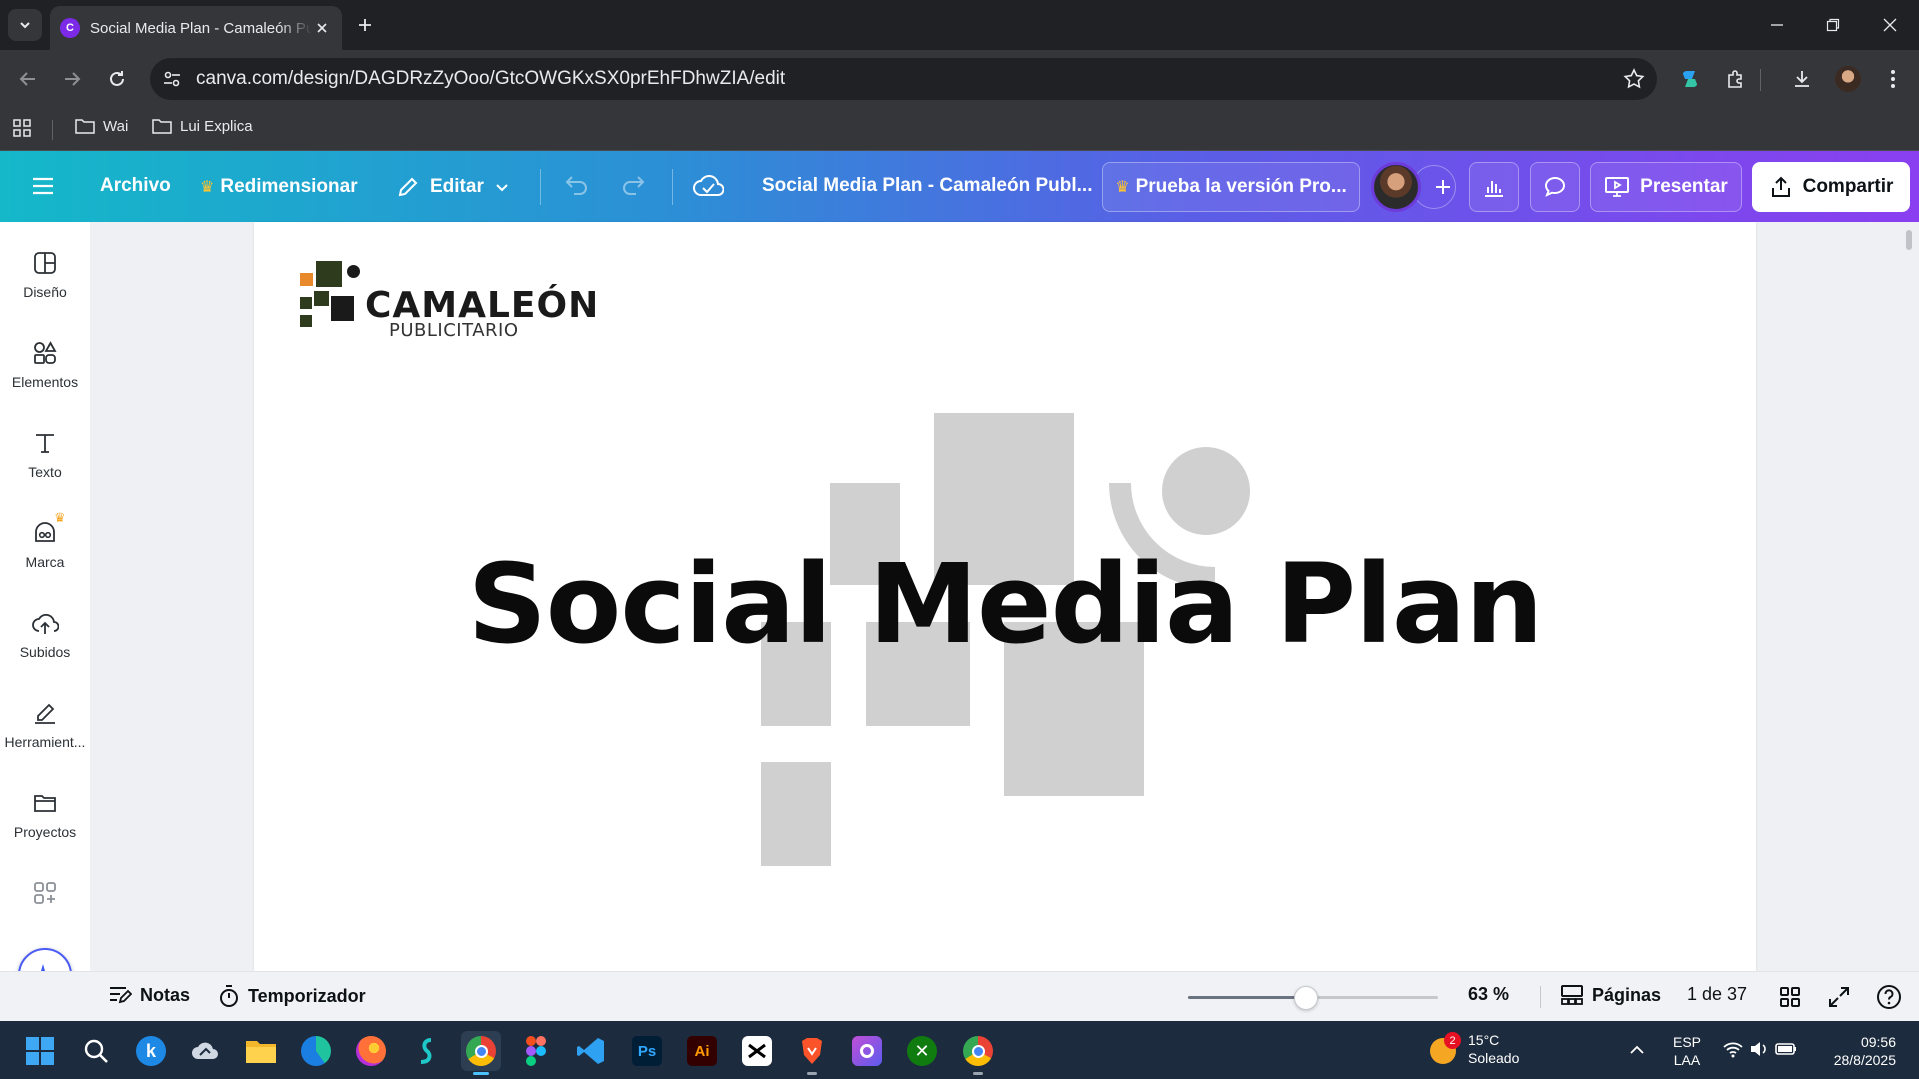 The height and width of the screenshot is (1079, 1919). I want to click on expand-icon, so click(1839, 997).